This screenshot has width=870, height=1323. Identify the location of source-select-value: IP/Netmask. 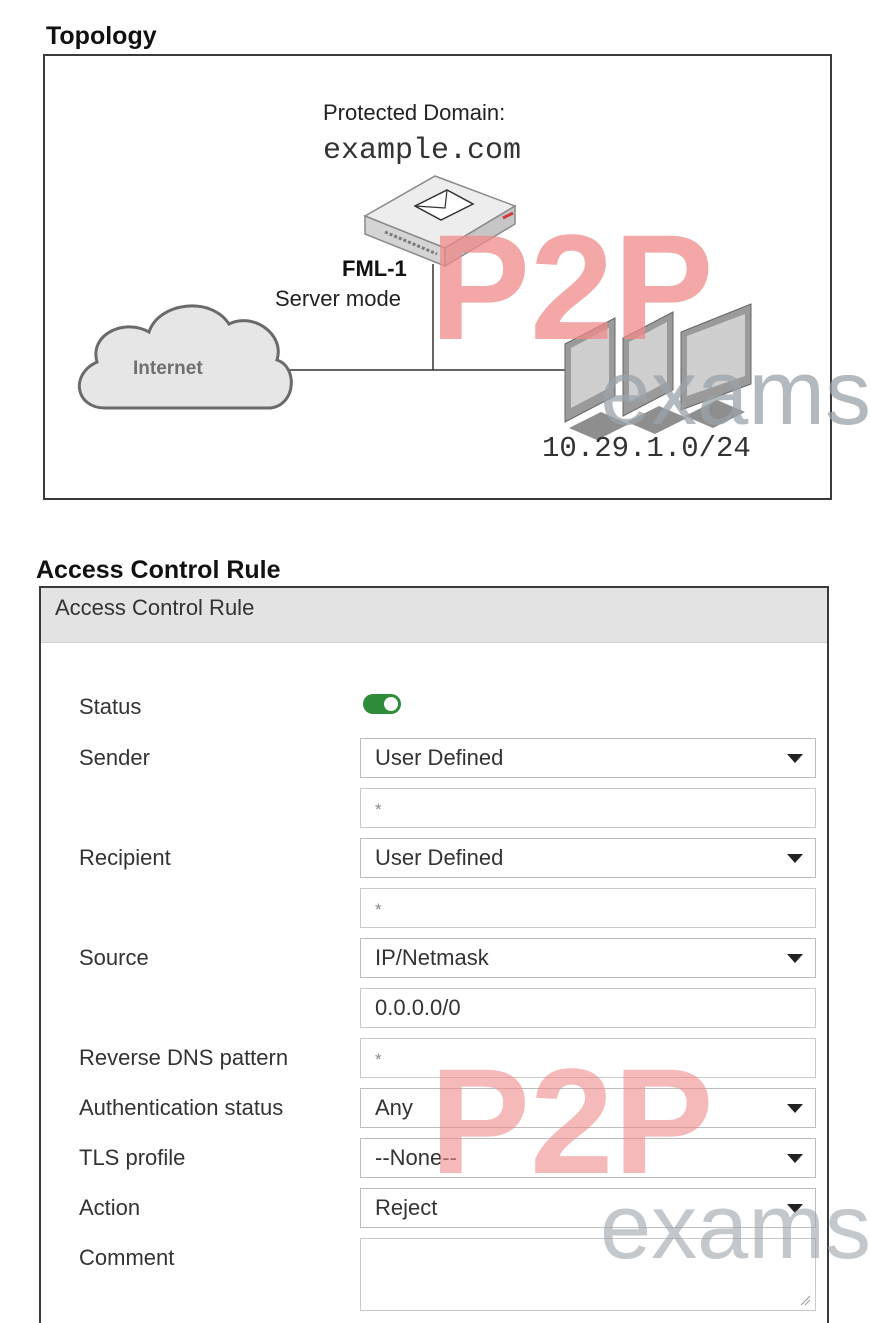
(432, 957).